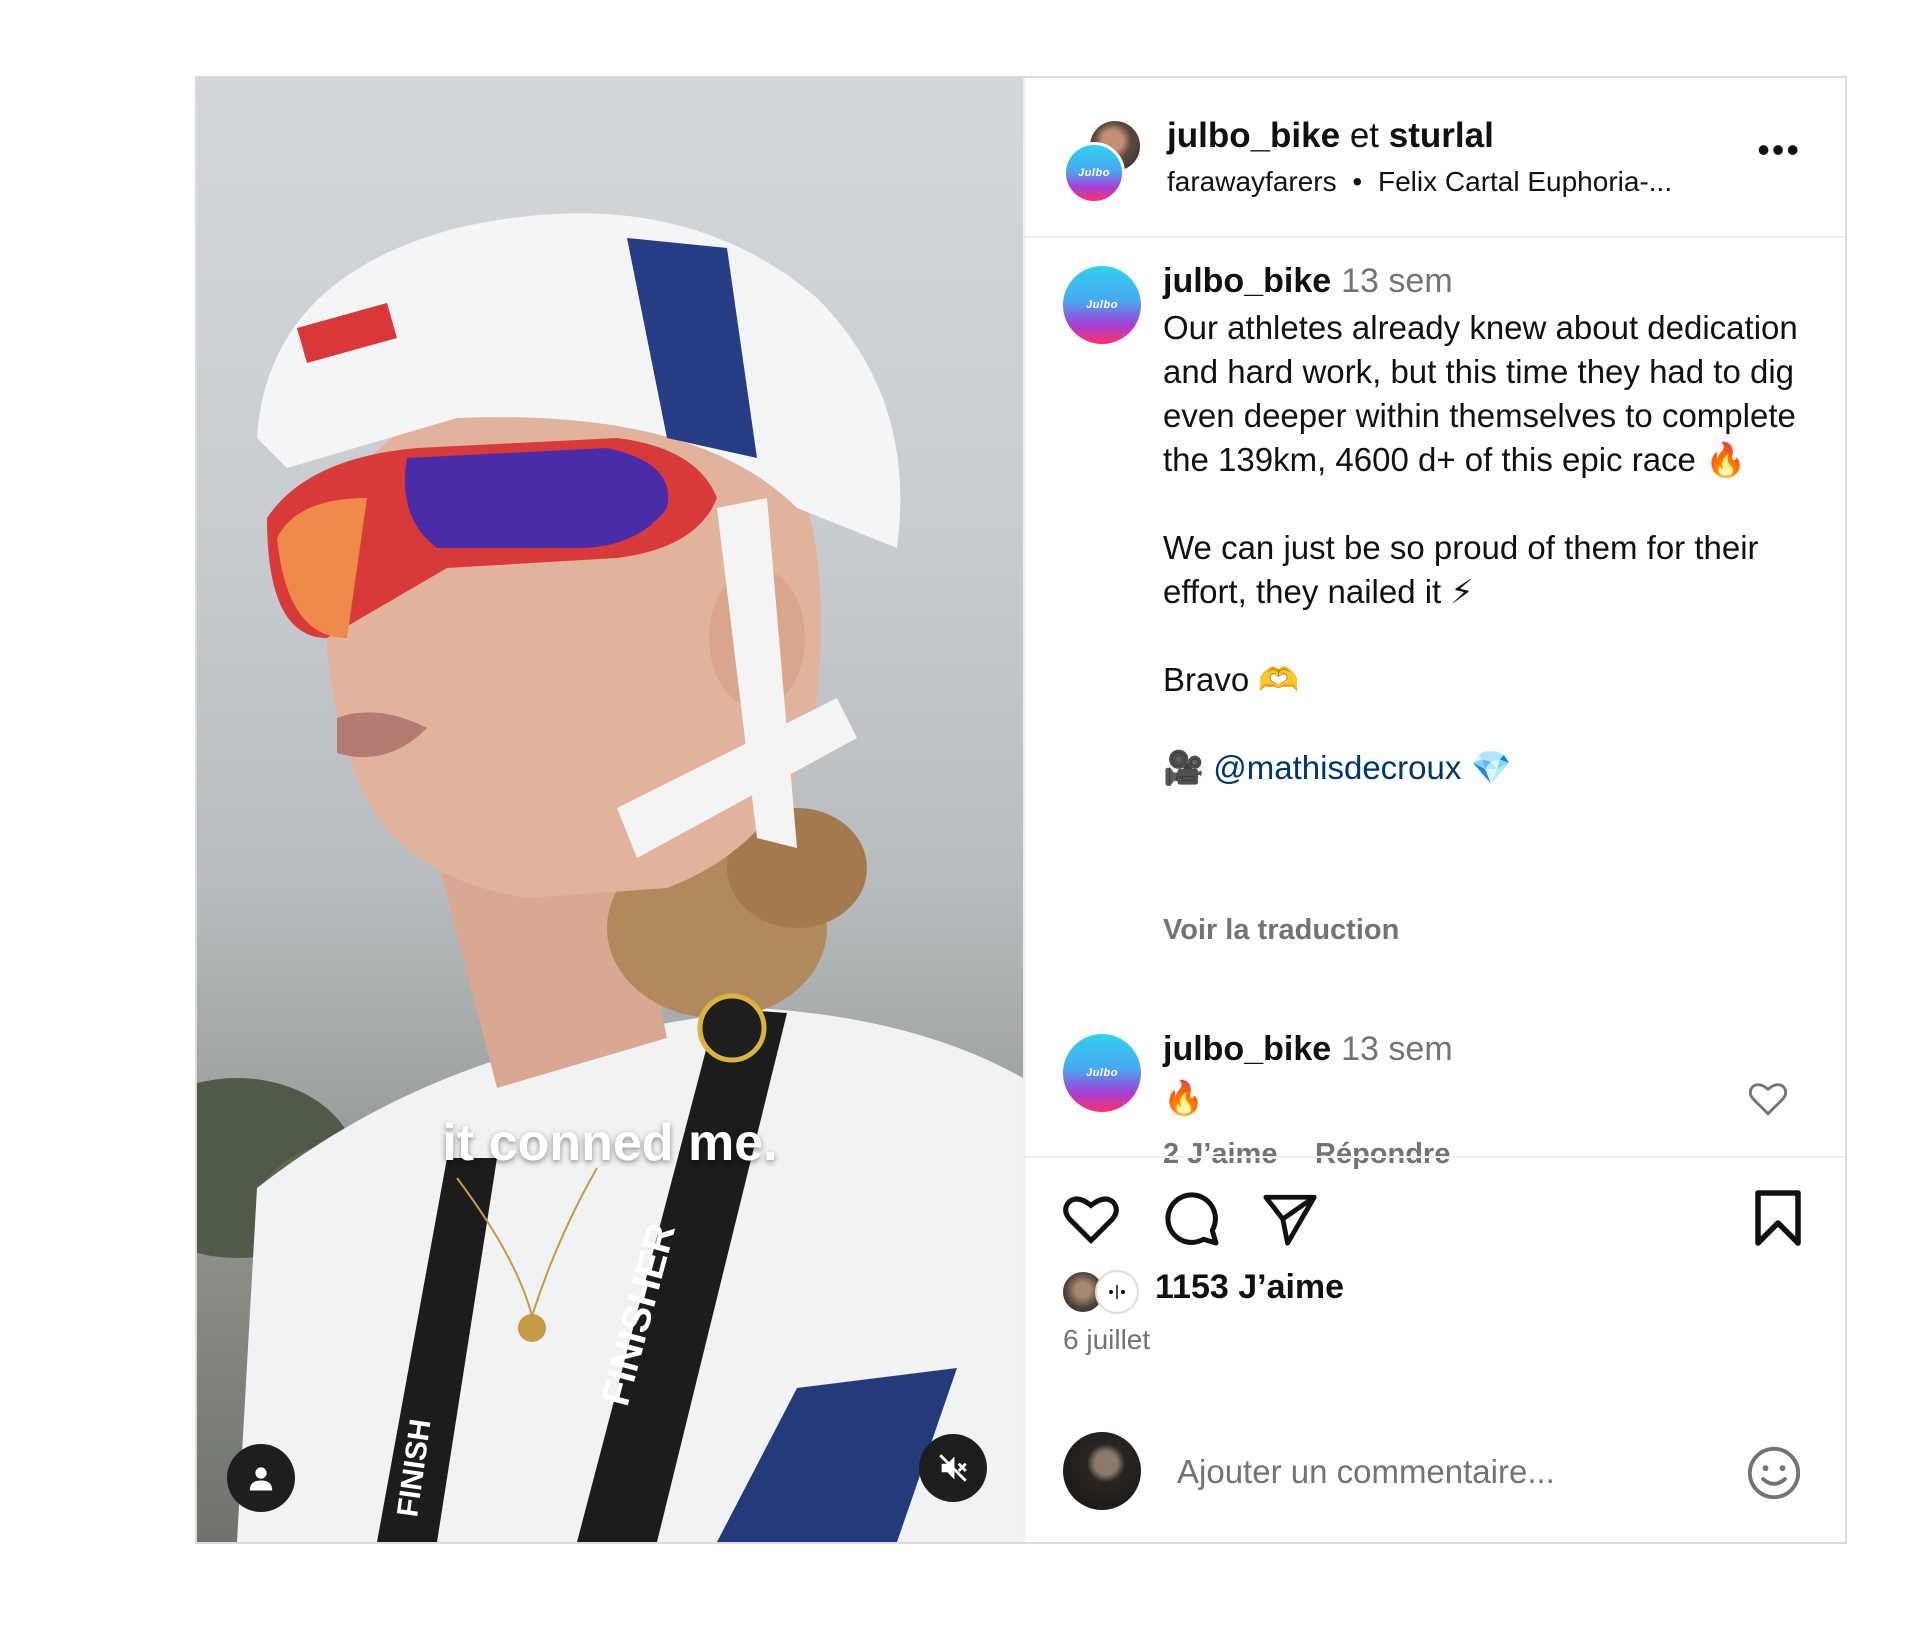 This screenshot has height=1627, width=1920. I want to click on comment-author-link: julbo_bike, so click(1247, 1049).